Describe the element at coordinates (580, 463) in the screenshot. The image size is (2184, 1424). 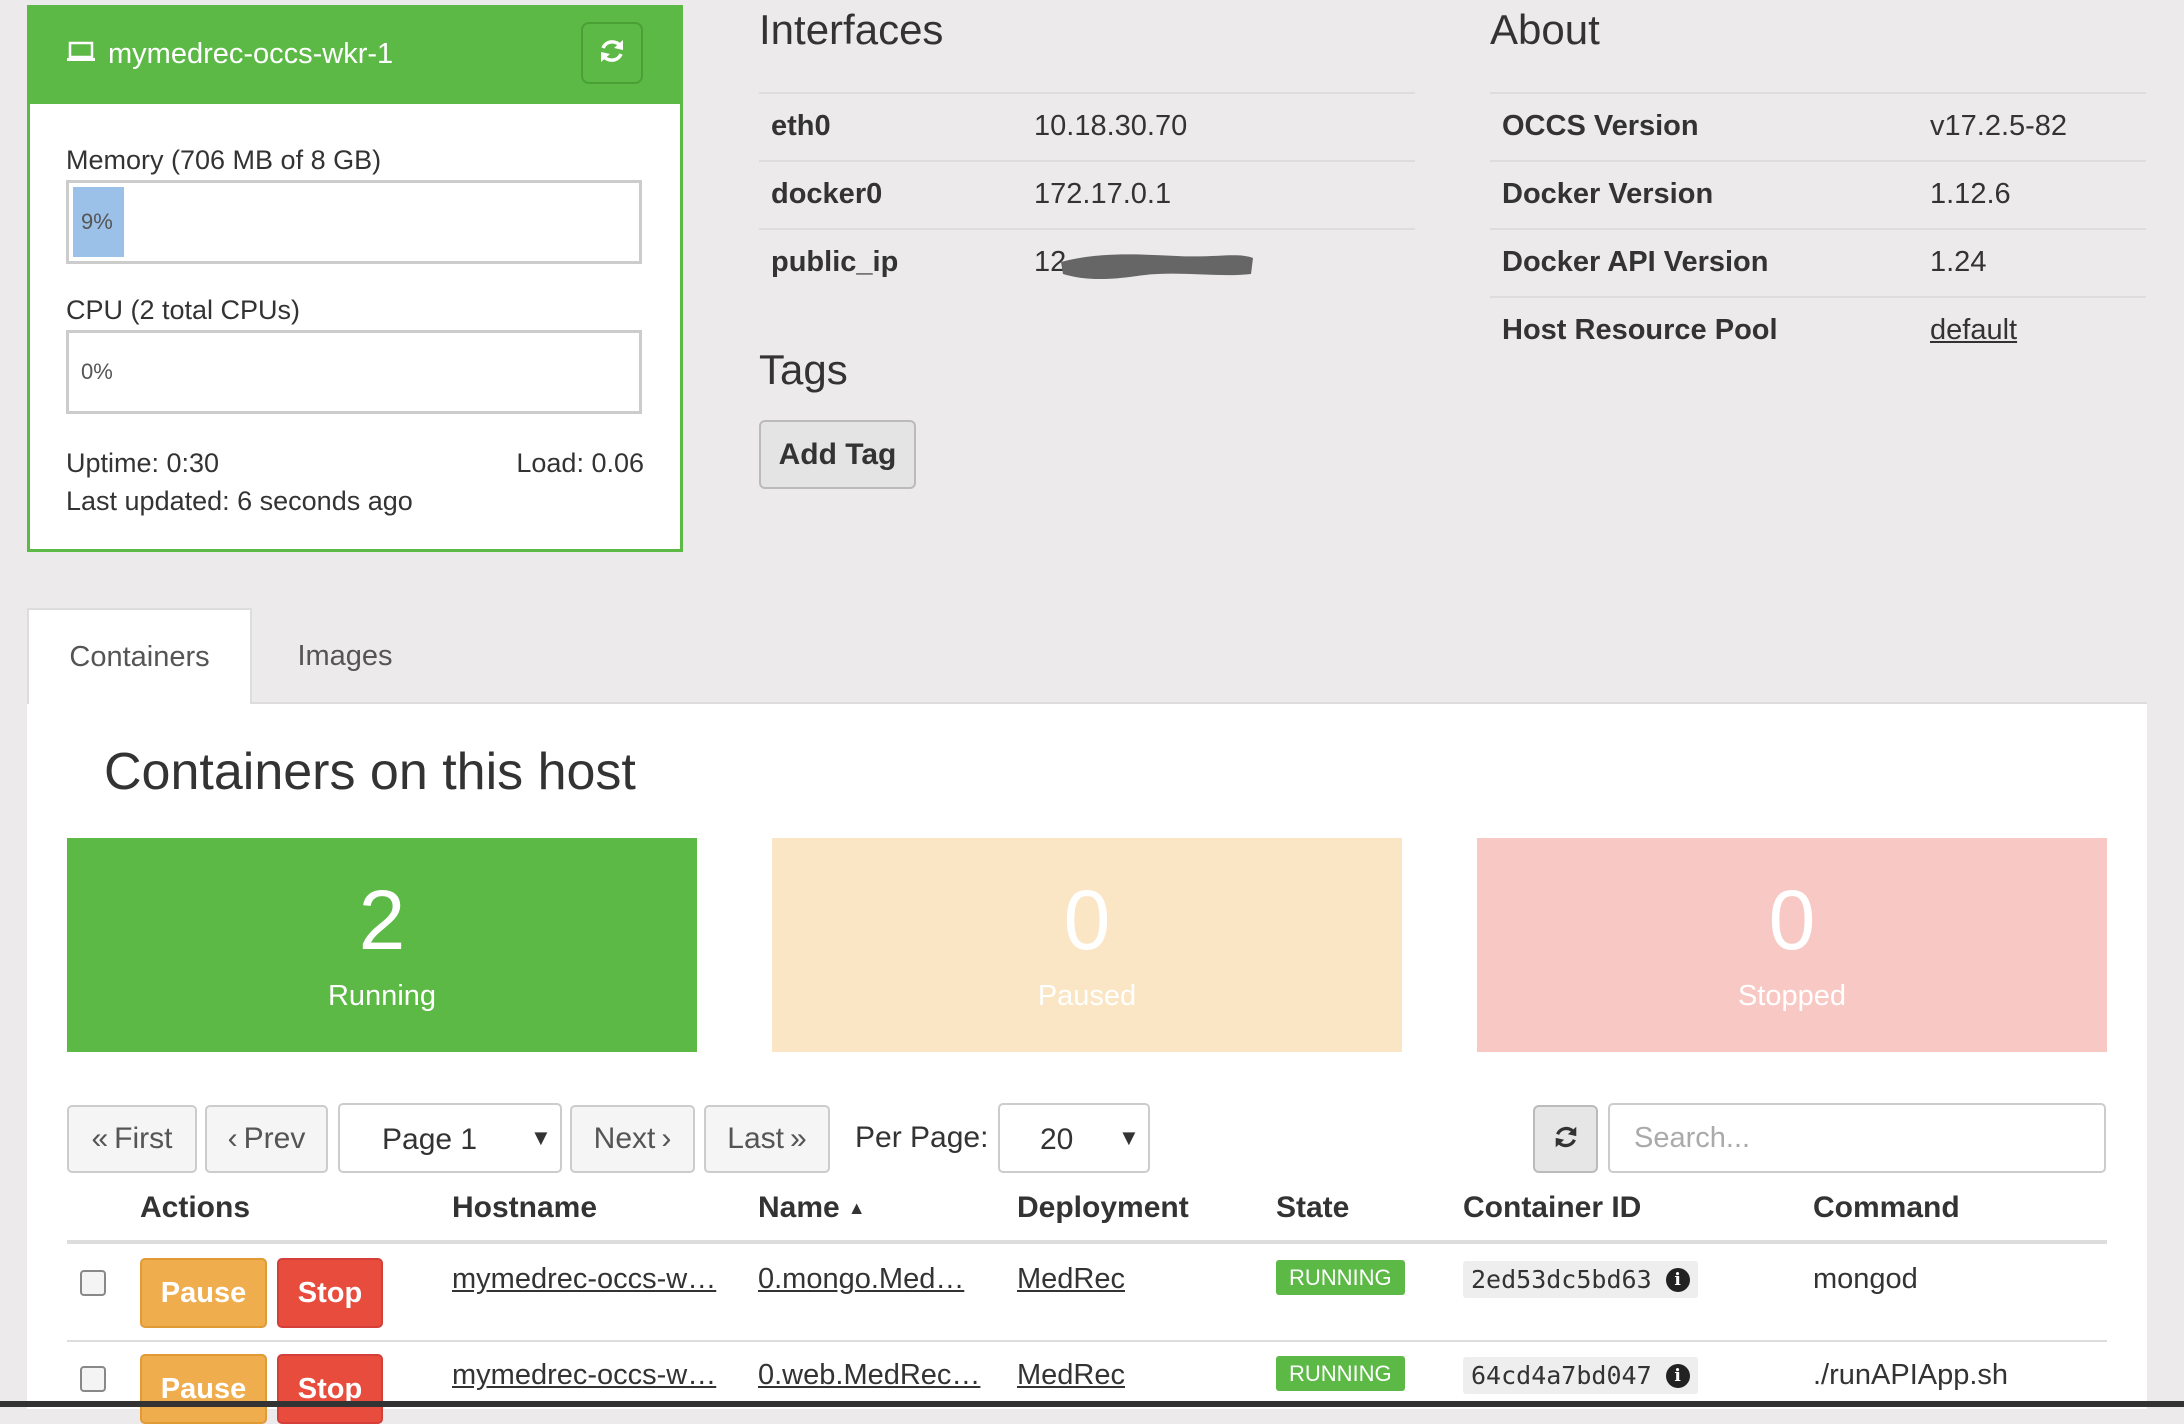
I see `load: Load: 0.06` at that location.